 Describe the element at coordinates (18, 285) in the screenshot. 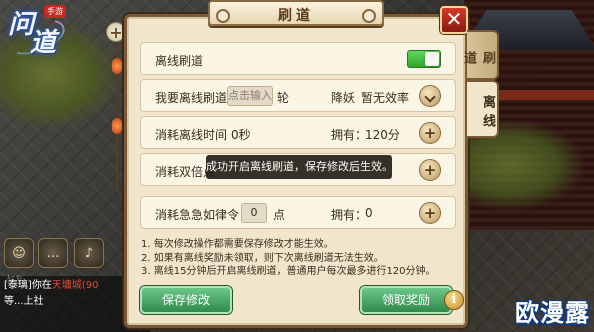

I see `chat-sender: [泰璃]` at that location.